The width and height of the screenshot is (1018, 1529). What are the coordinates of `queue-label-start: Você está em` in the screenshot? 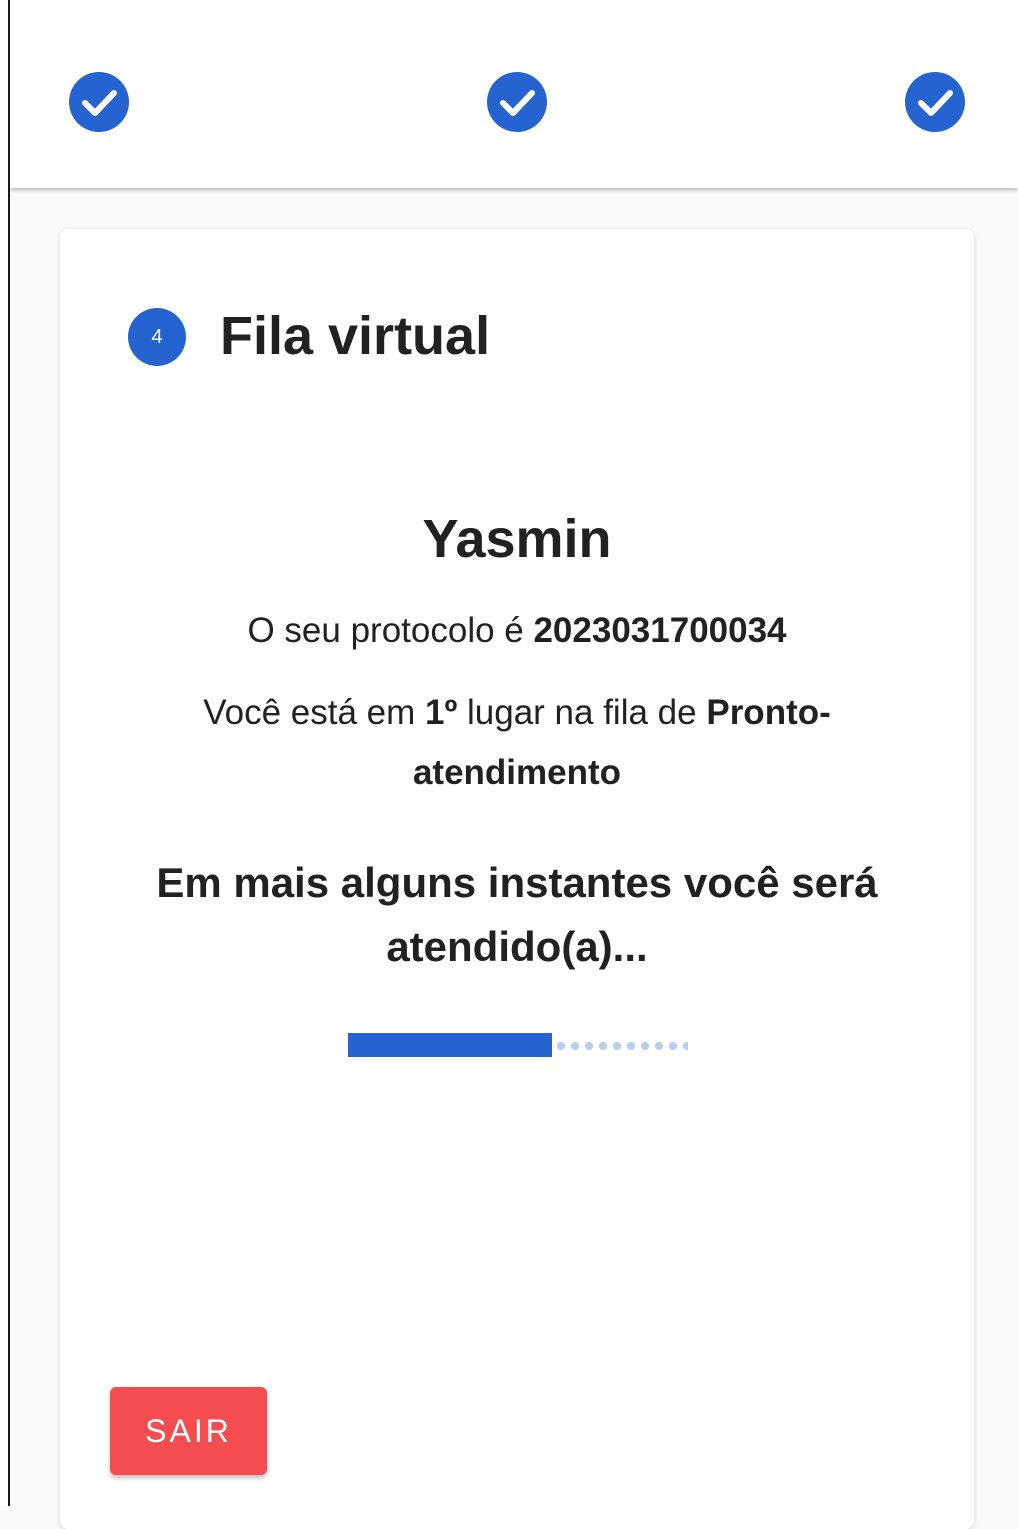 It's located at (314, 712).